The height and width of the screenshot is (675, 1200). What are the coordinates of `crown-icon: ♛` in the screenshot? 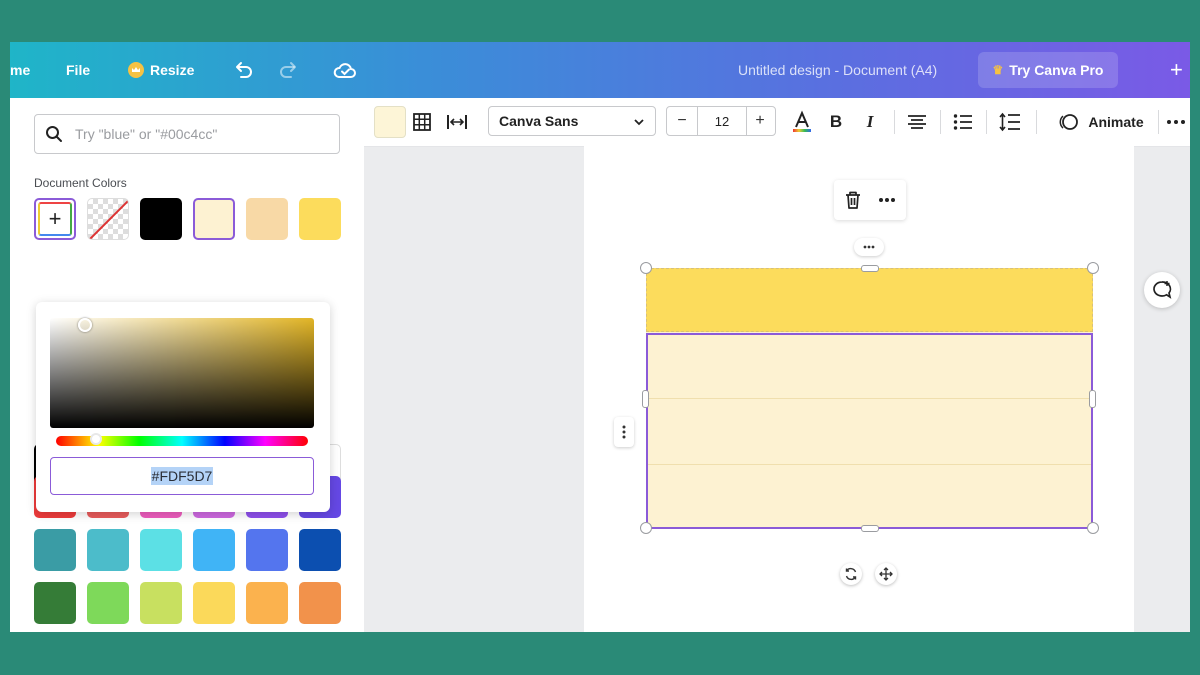 It's located at (998, 70).